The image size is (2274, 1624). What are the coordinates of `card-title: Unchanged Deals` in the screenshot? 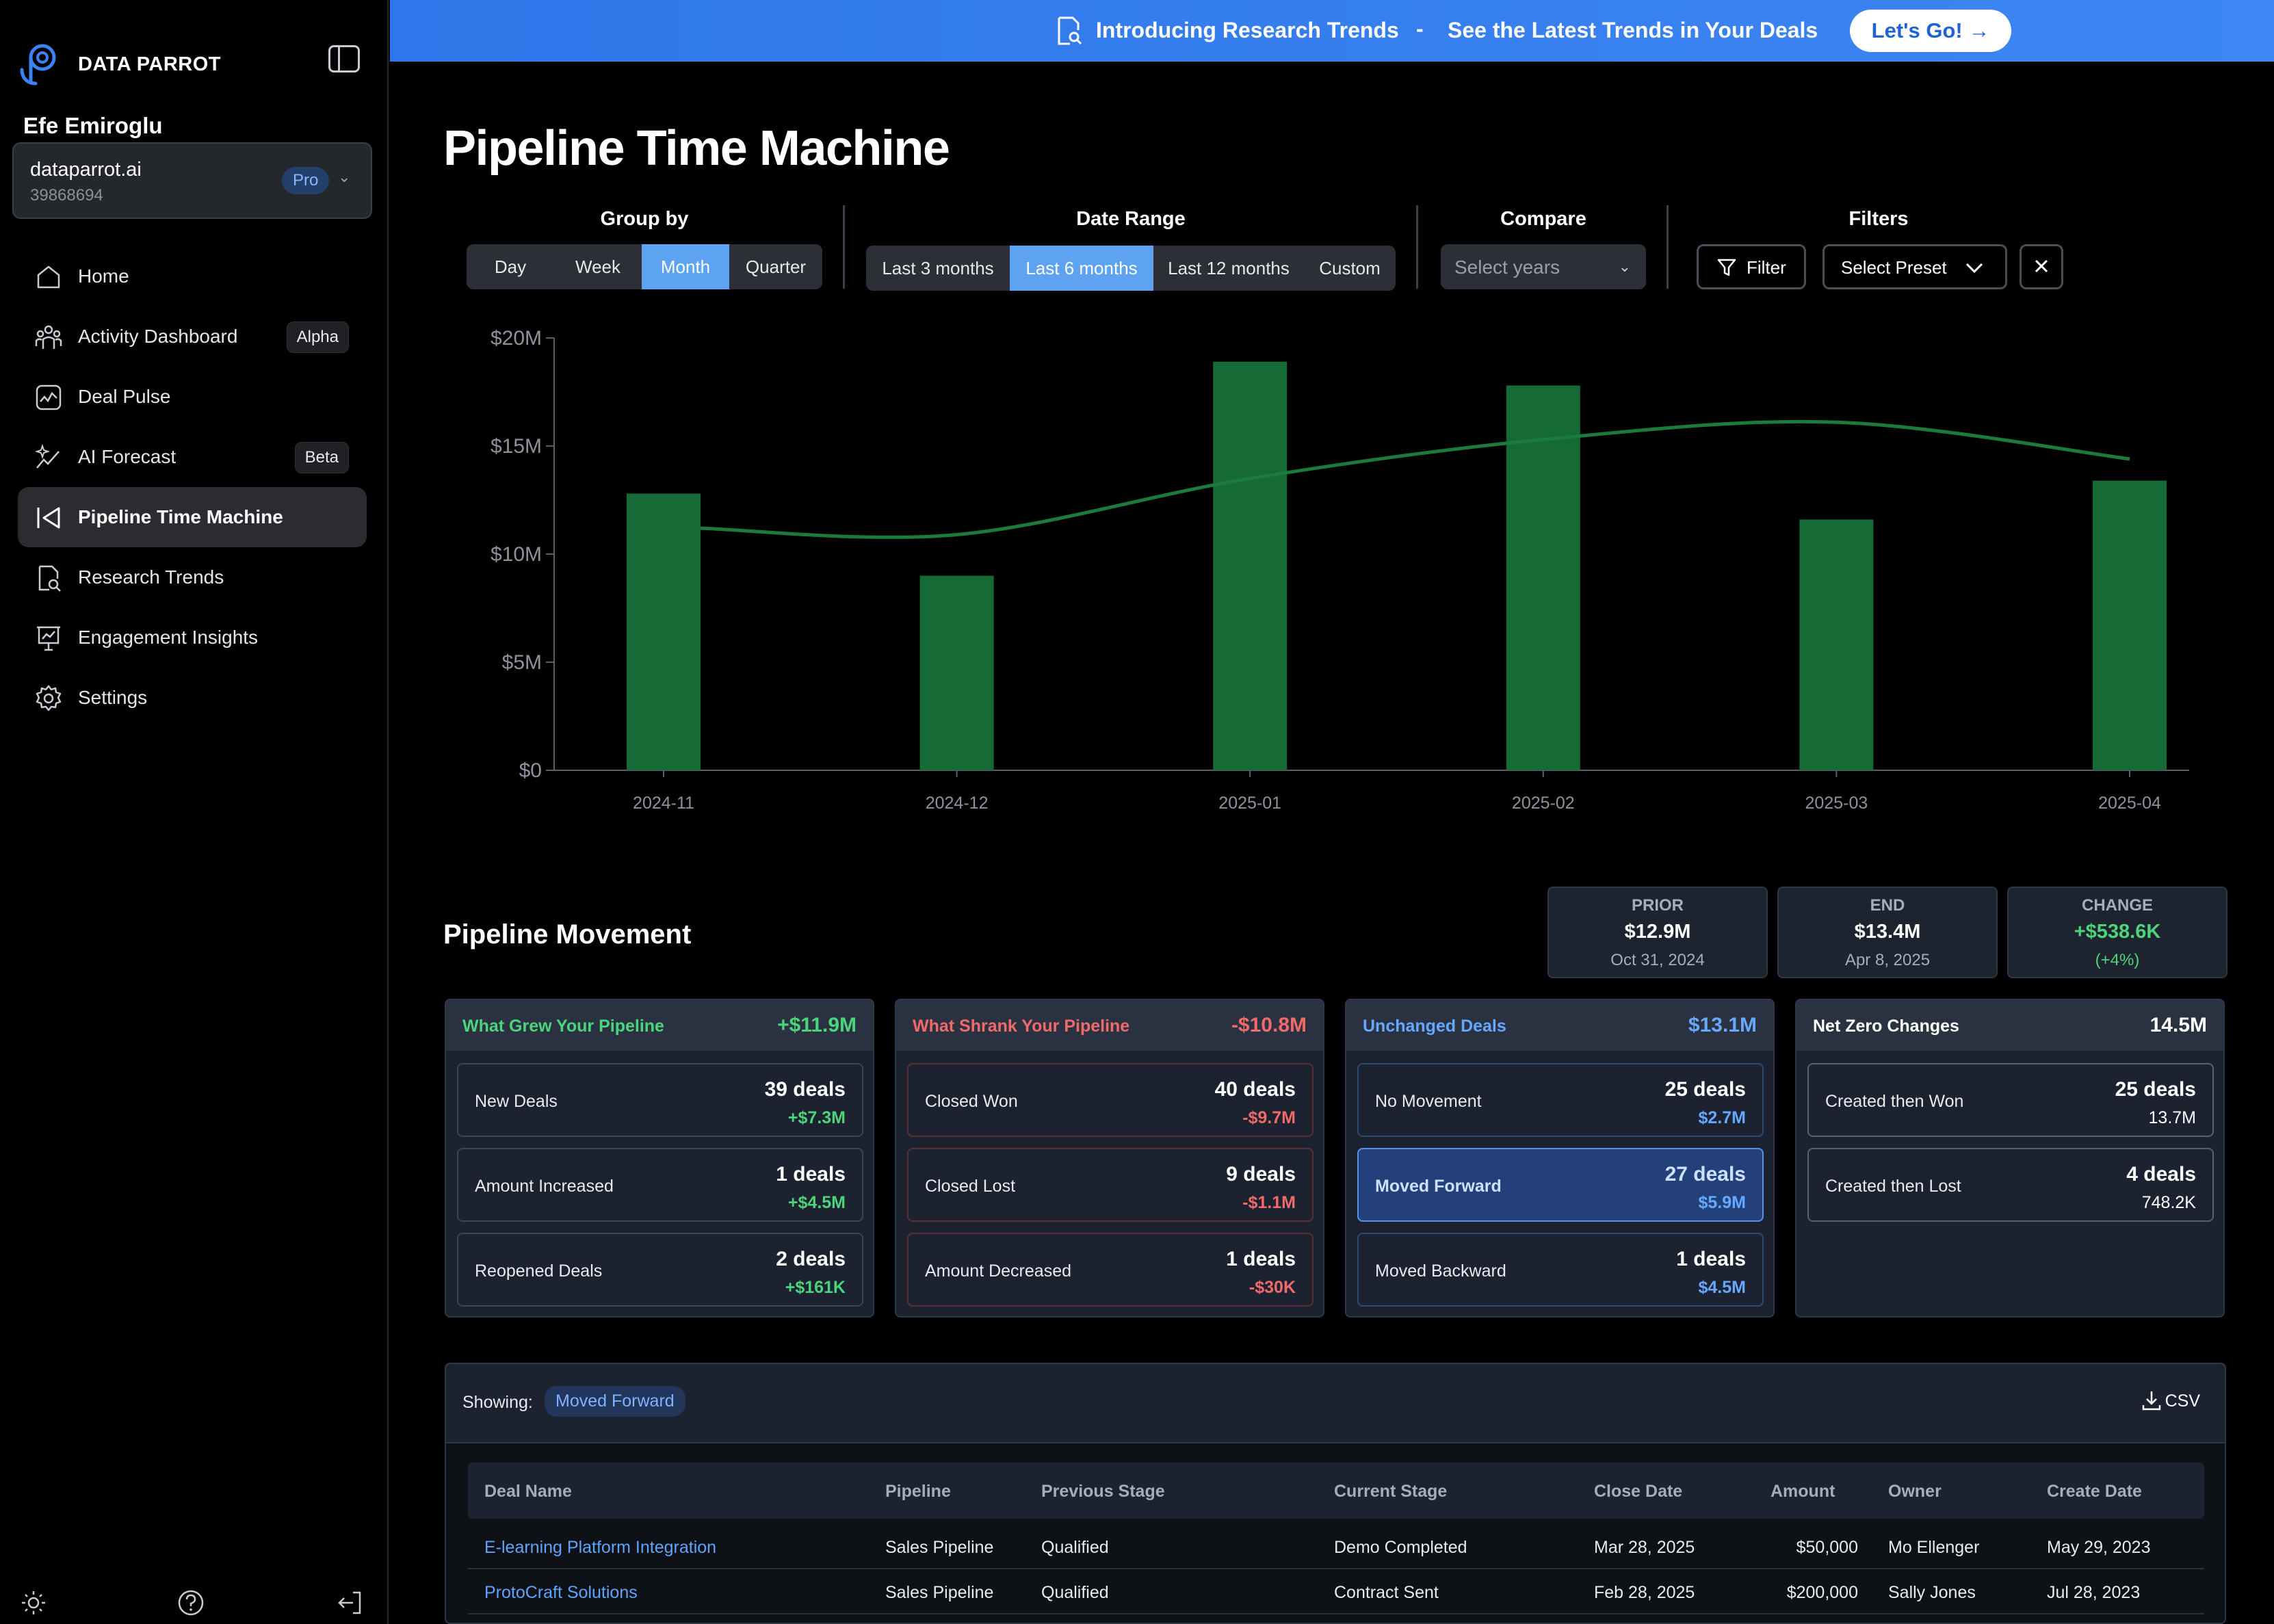 It's located at (1434, 1026).